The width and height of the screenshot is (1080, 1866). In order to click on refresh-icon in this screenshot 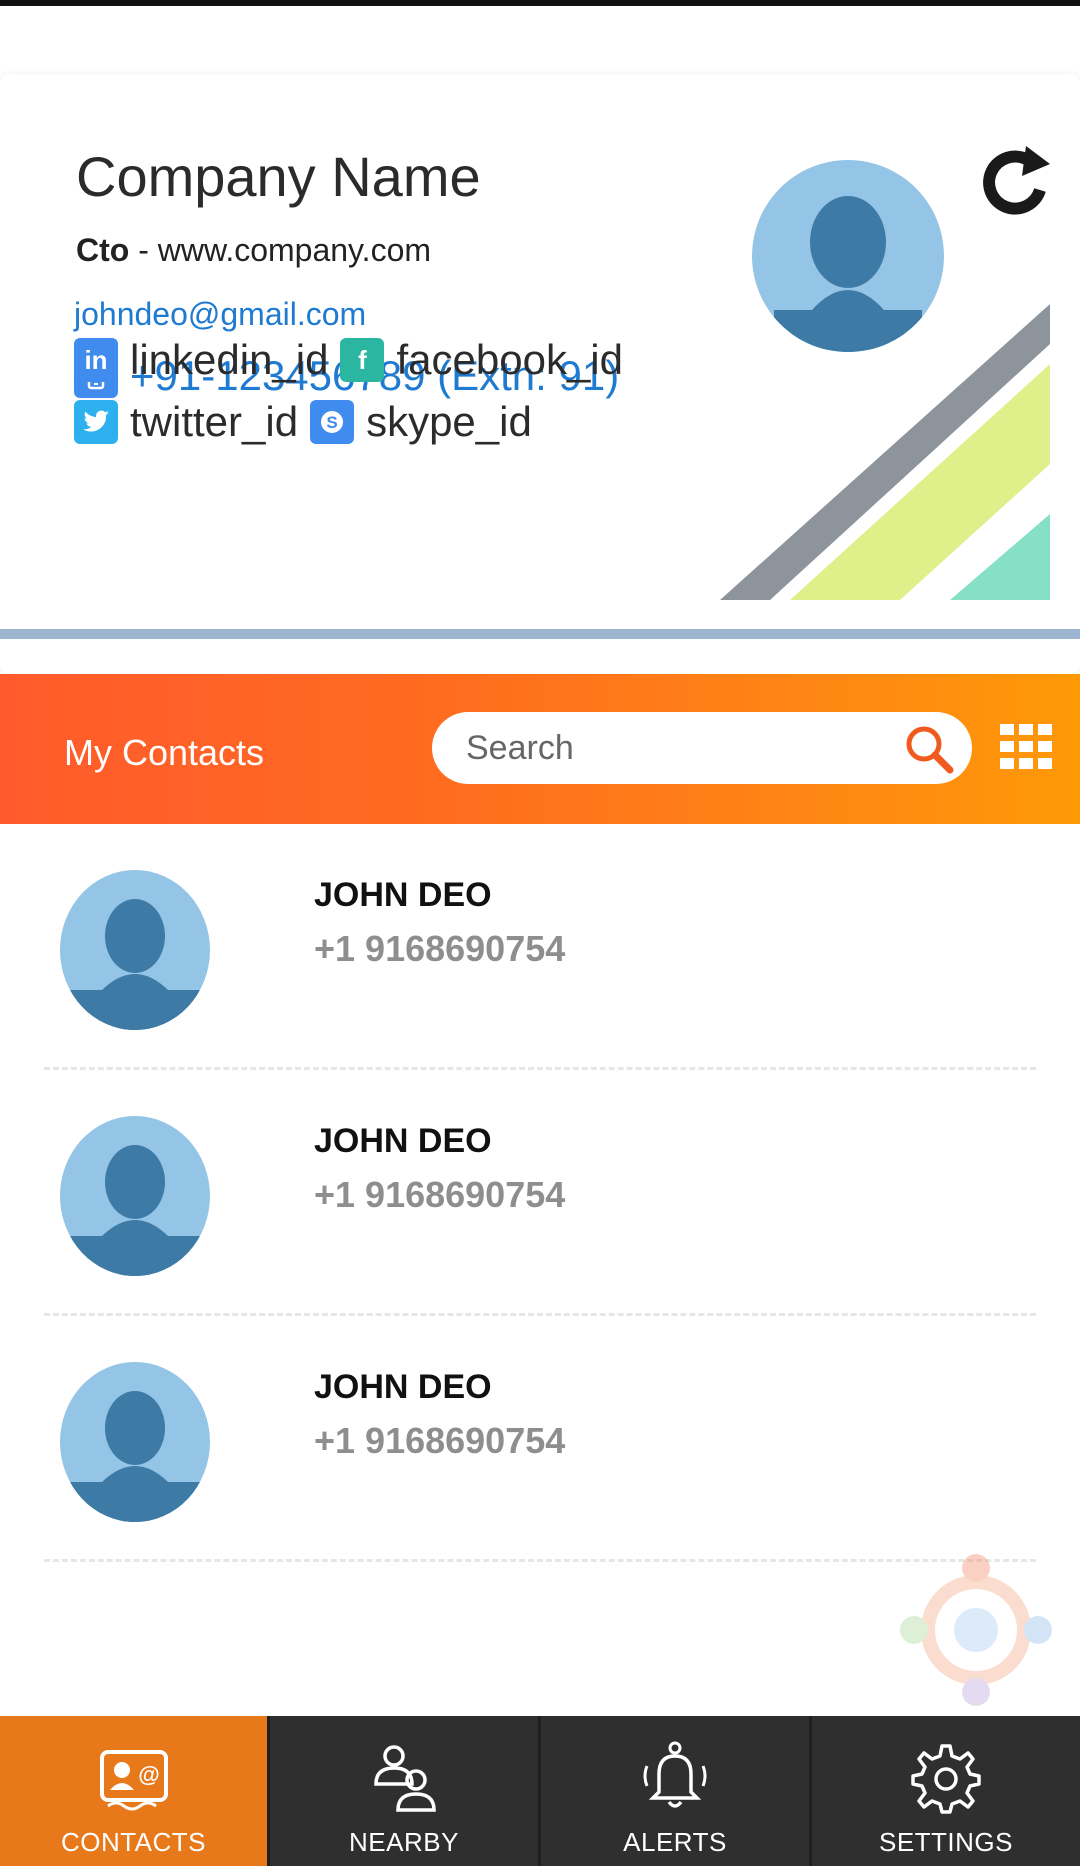, I will do `click(1018, 182)`.